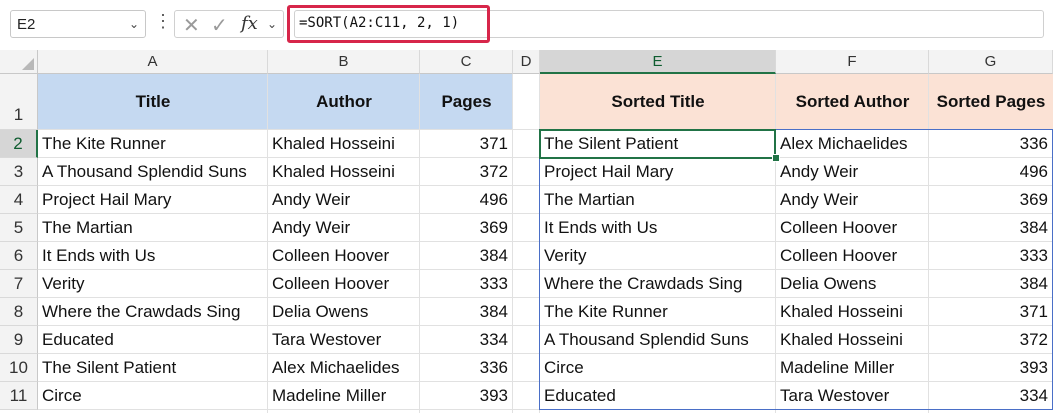 The image size is (1053, 413). What do you see at coordinates (153, 284) in the screenshot?
I see `source-cell: Verity` at bounding box center [153, 284].